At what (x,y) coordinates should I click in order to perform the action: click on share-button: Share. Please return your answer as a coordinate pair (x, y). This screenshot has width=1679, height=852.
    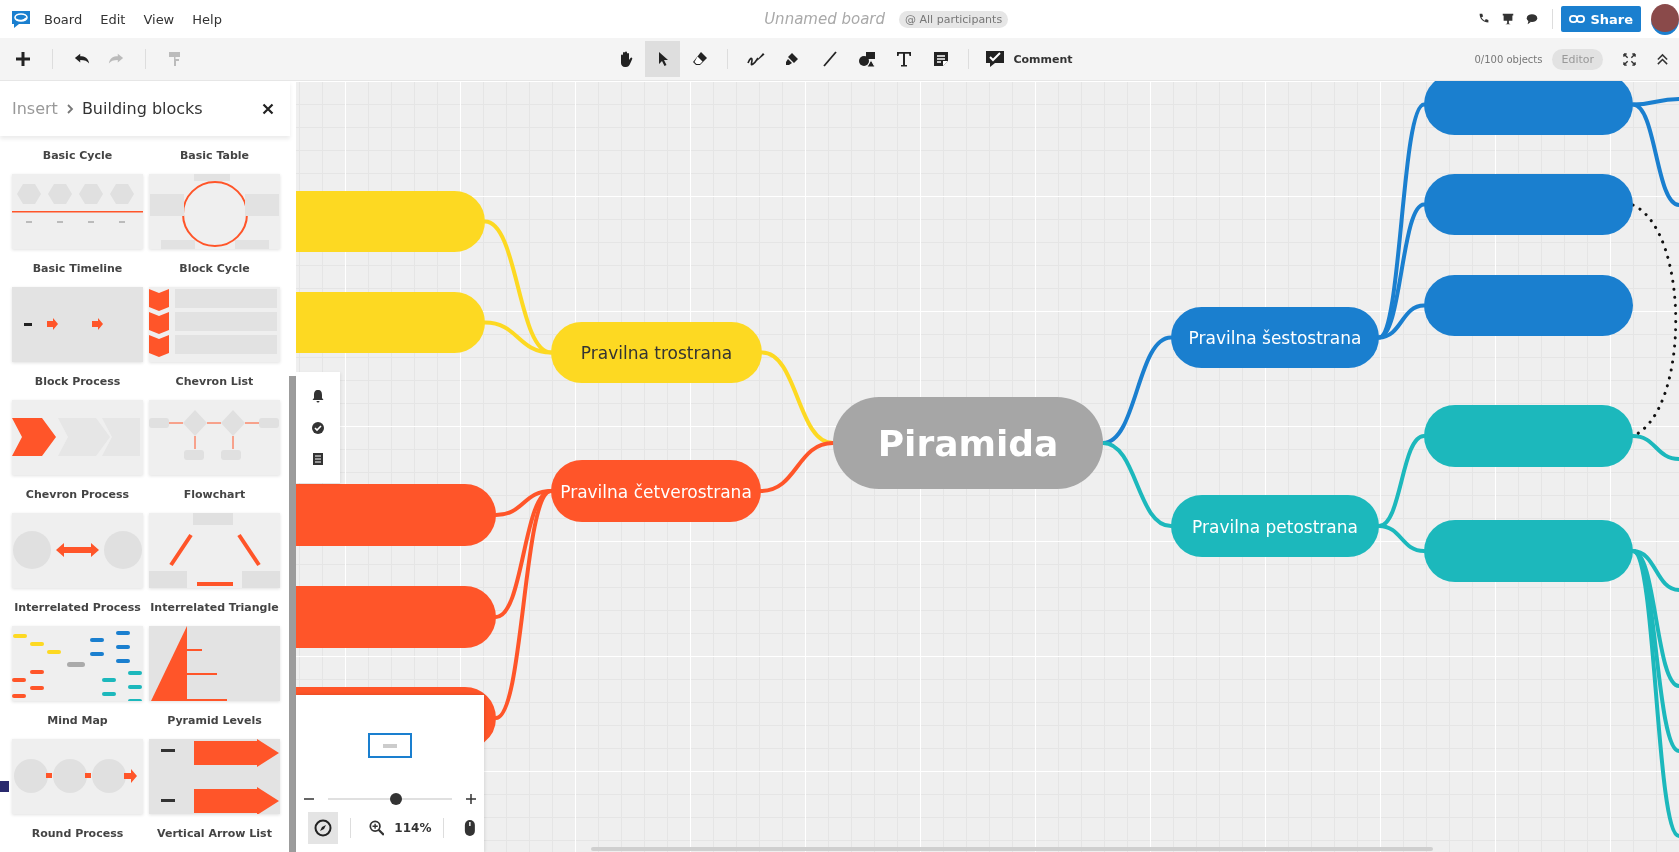
    Looking at the image, I should click on (1601, 19).